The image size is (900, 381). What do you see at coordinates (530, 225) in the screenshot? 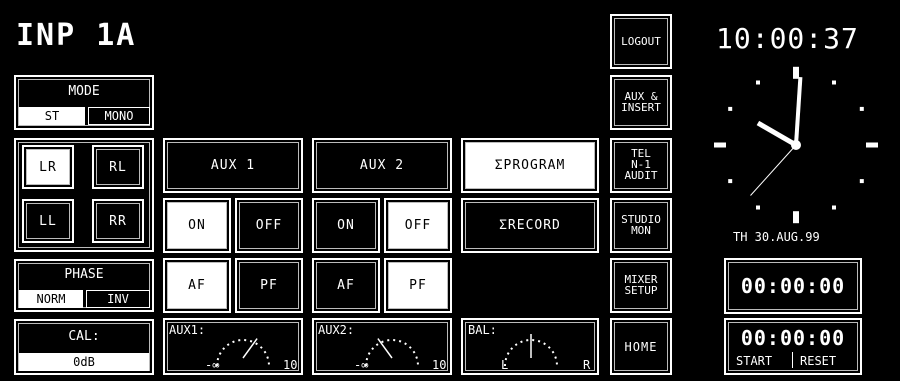
I see `sum-record-button: ΣRECORD` at bounding box center [530, 225].